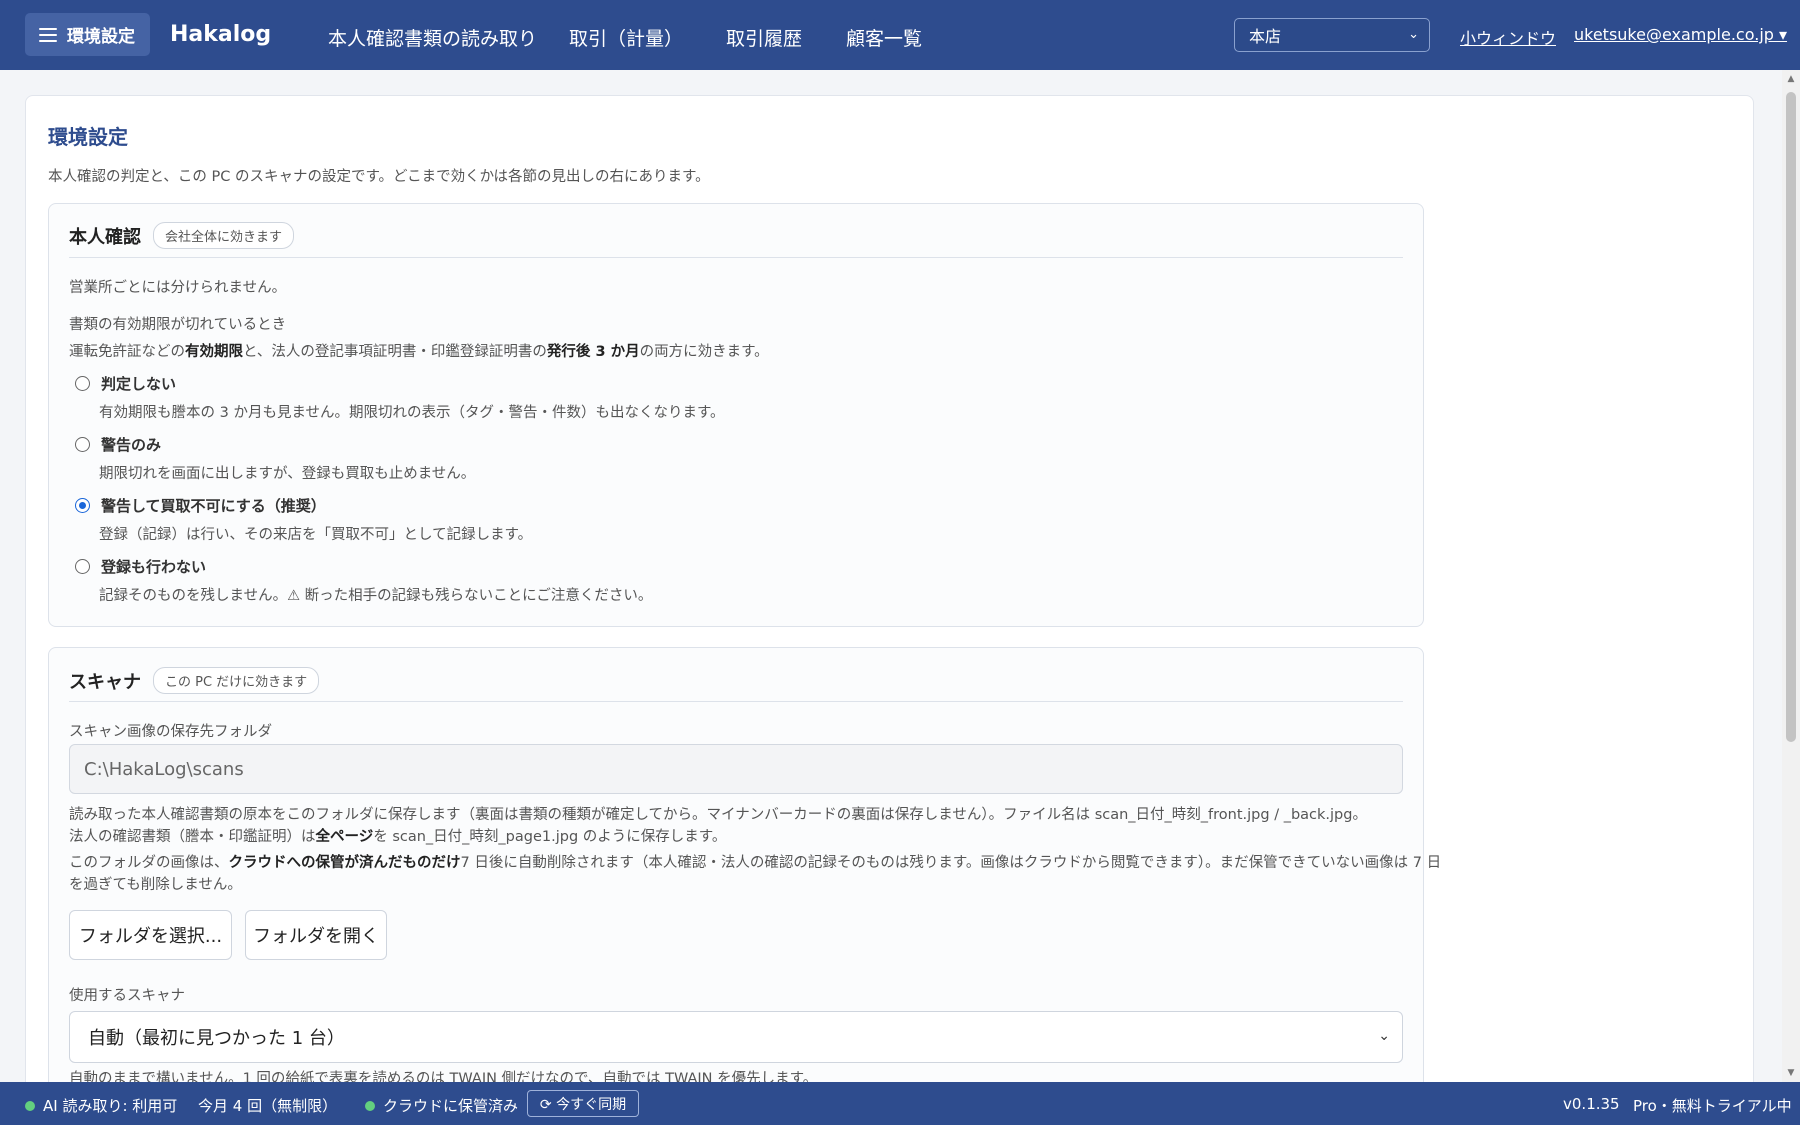 This screenshot has height=1125, width=1800. I want to click on scroll-down-arrow-icon: ▼, so click(1791, 1073).